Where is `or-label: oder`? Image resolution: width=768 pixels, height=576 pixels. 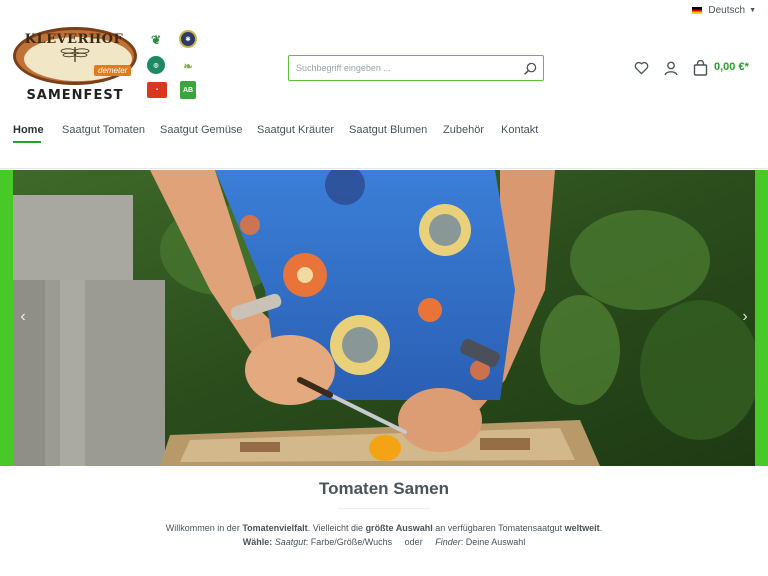
or-label: oder is located at coordinates (413, 542).